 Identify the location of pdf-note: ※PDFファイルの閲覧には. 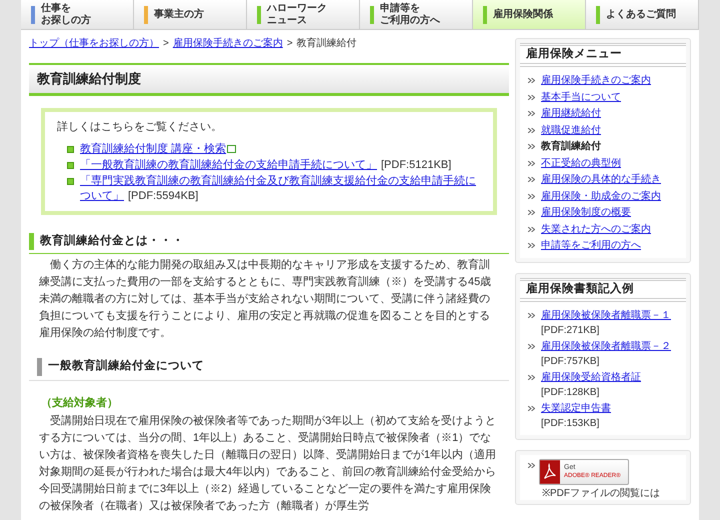
(601, 493).